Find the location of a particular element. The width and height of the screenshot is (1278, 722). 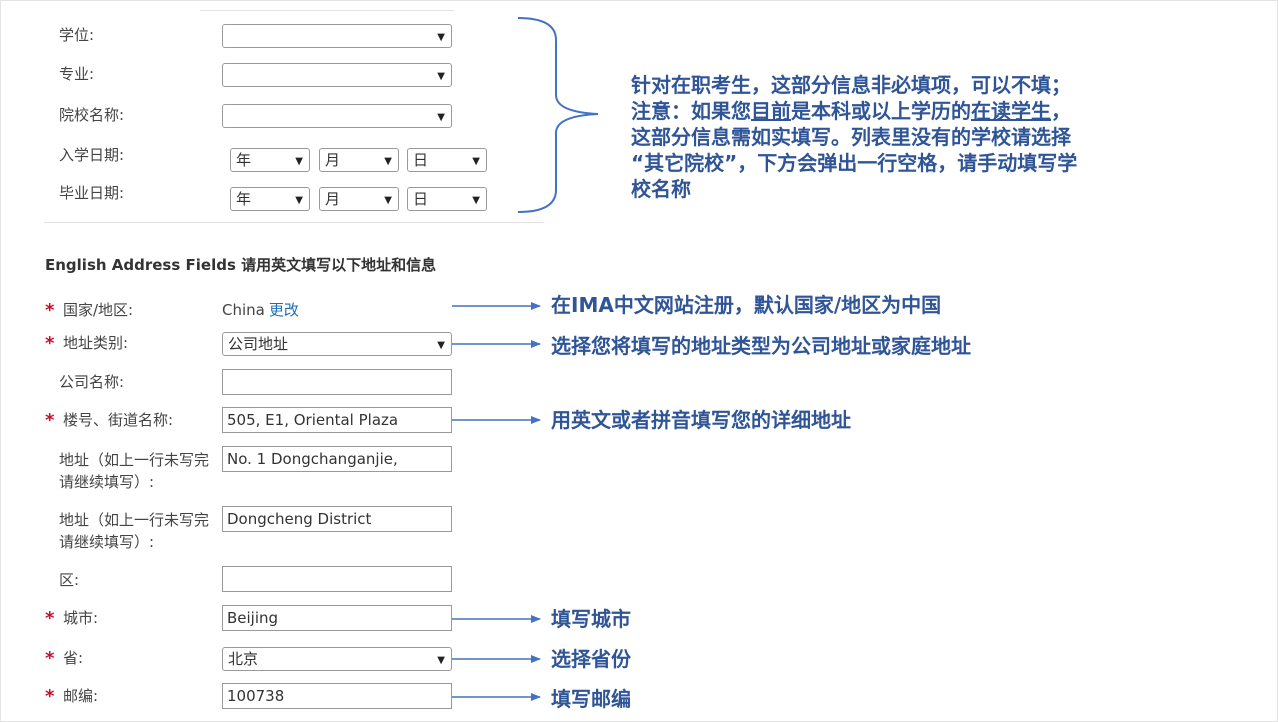

annotation-zip: 填写邮编 is located at coordinates (591, 699).